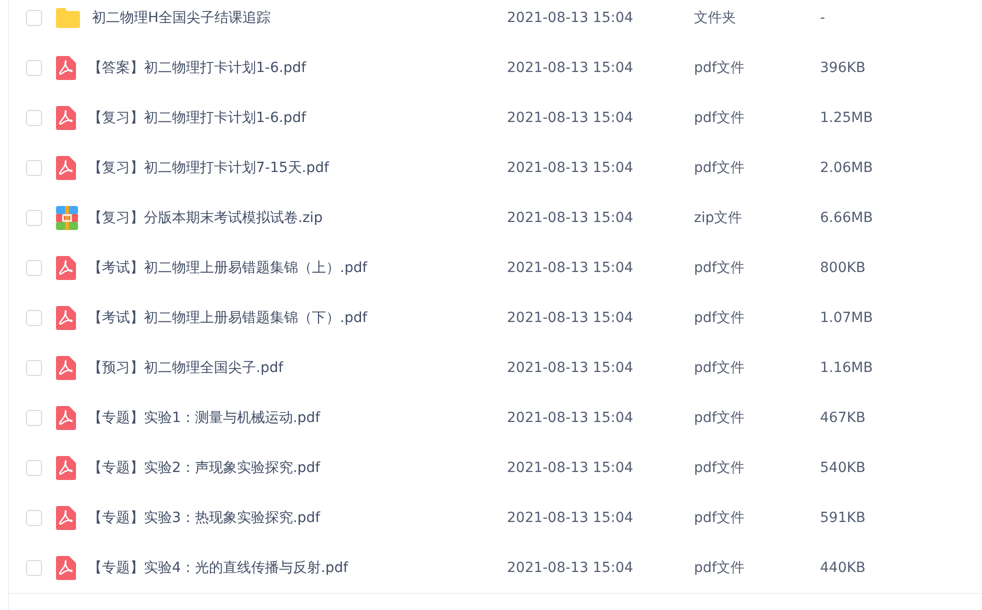 The width and height of the screenshot is (982, 610). I want to click on file-name: 【考试】初二物理上册易错题集锦（下）.pdf, so click(228, 318).